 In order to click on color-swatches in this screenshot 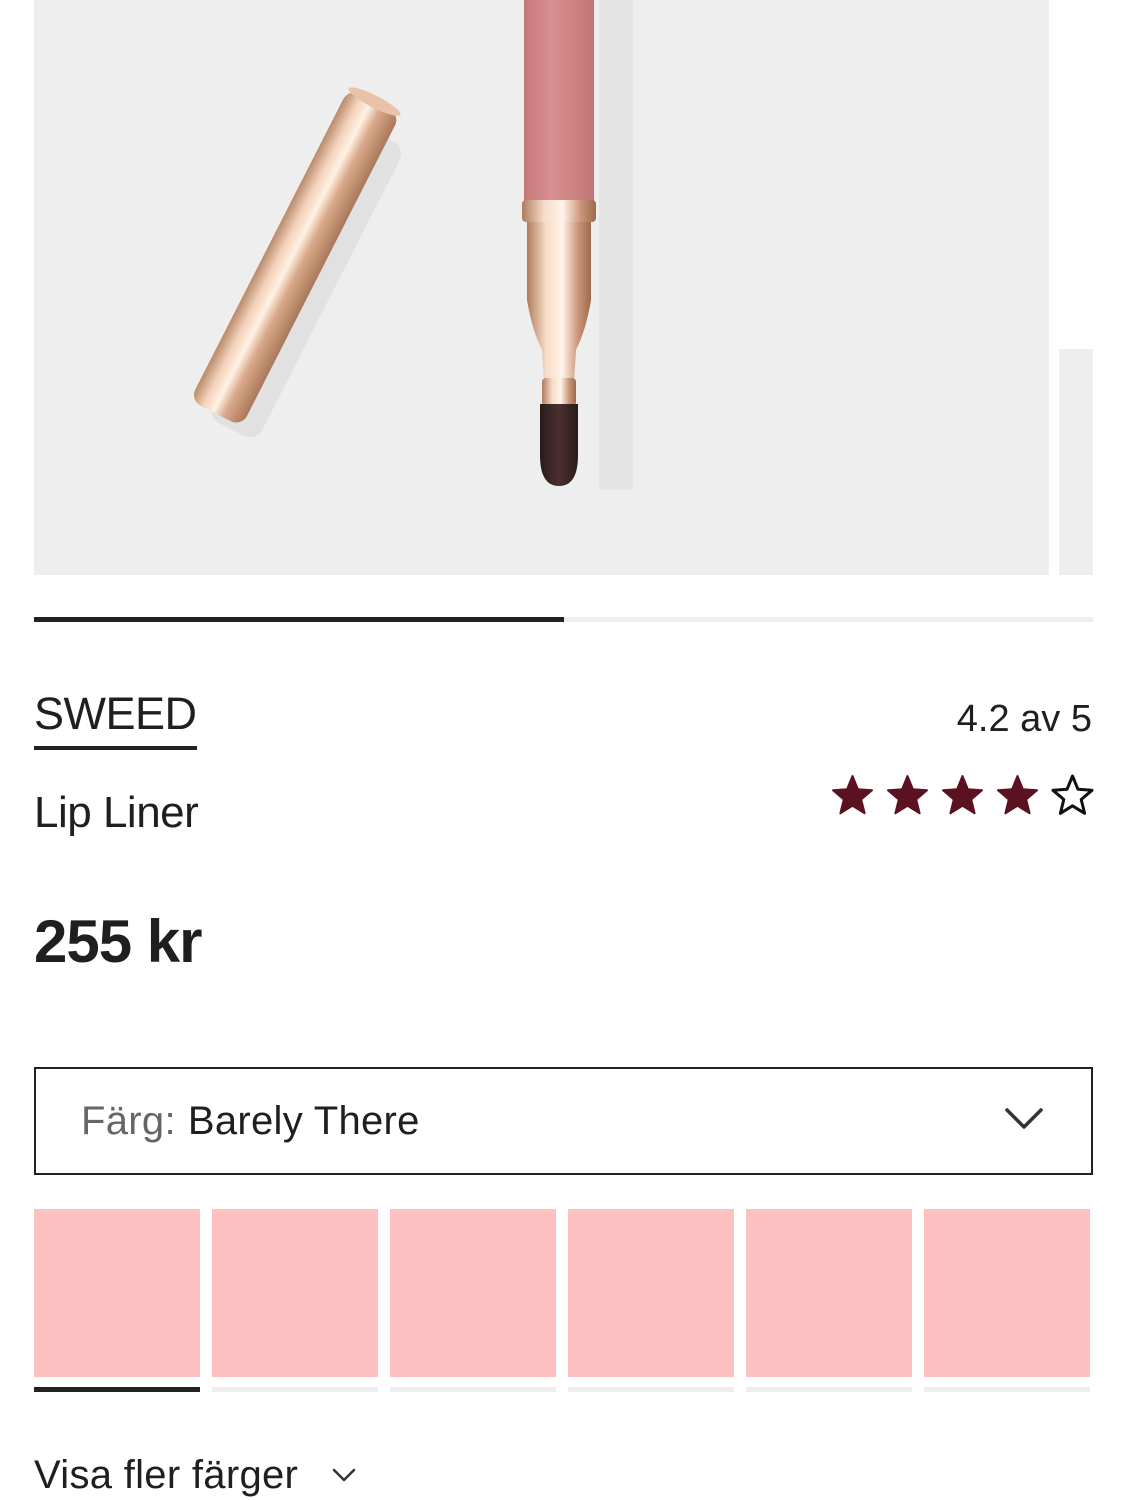, I will do `click(562, 1300)`.